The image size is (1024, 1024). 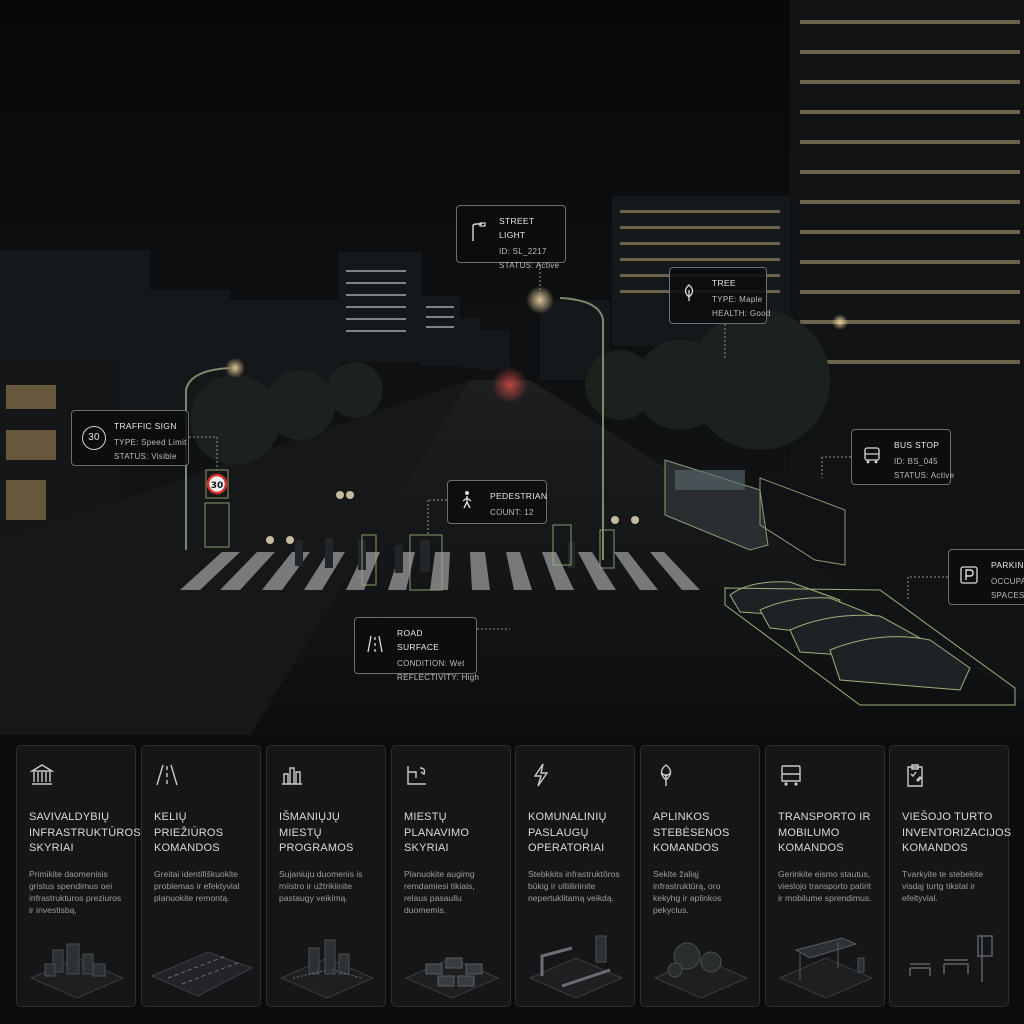 What do you see at coordinates (916, 461) in the screenshot?
I see `bus-stop-id: ID: BS_045` at bounding box center [916, 461].